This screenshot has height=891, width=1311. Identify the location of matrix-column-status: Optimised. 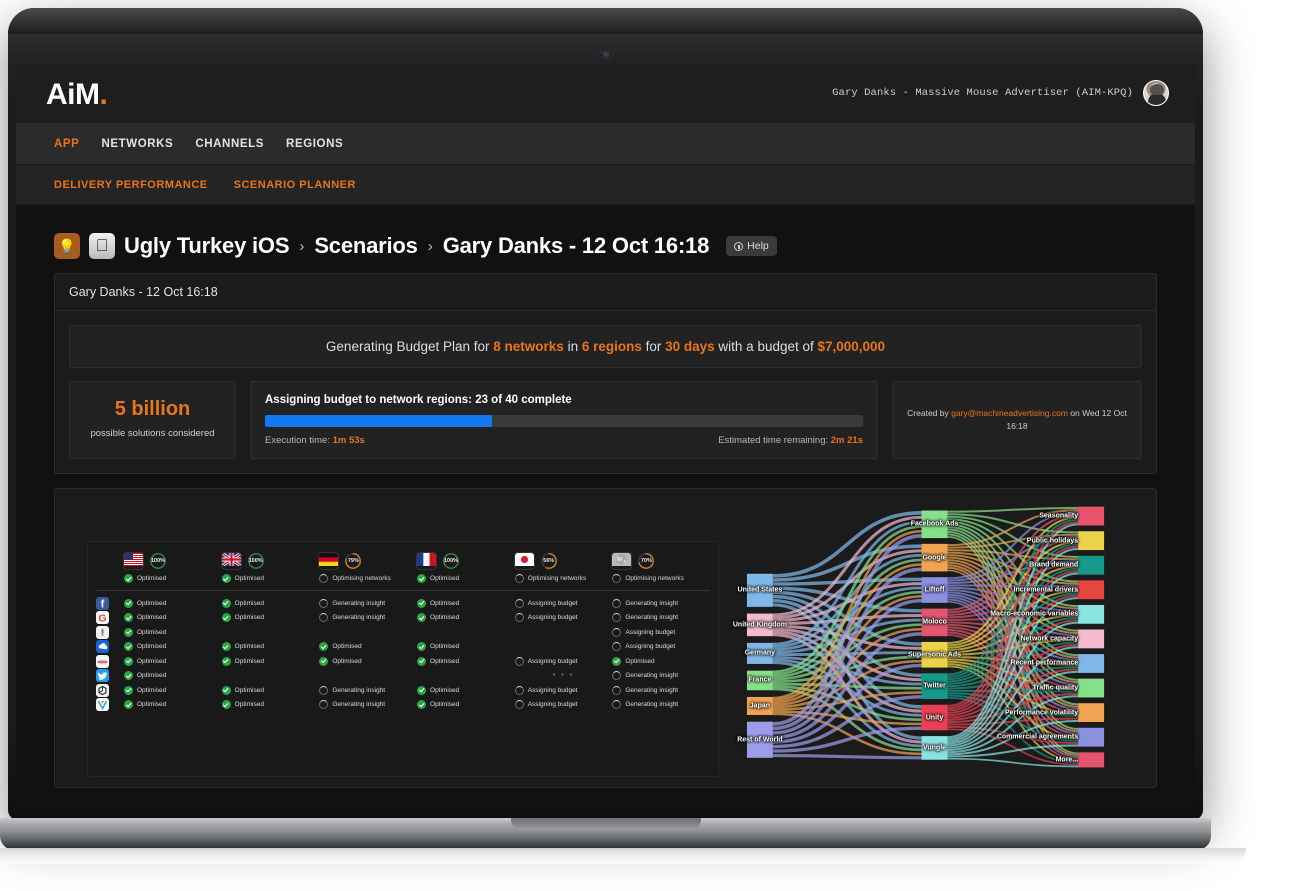
(270, 578).